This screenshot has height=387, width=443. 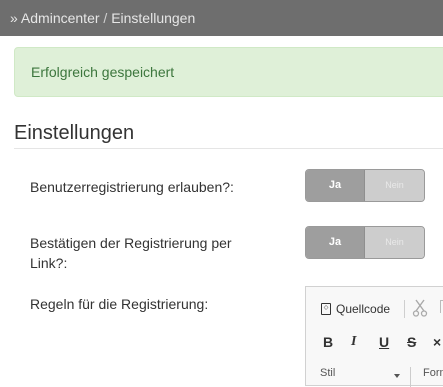 What do you see at coordinates (103, 72) in the screenshot?
I see `alert-message: Erfolgreich gespeichert` at bounding box center [103, 72].